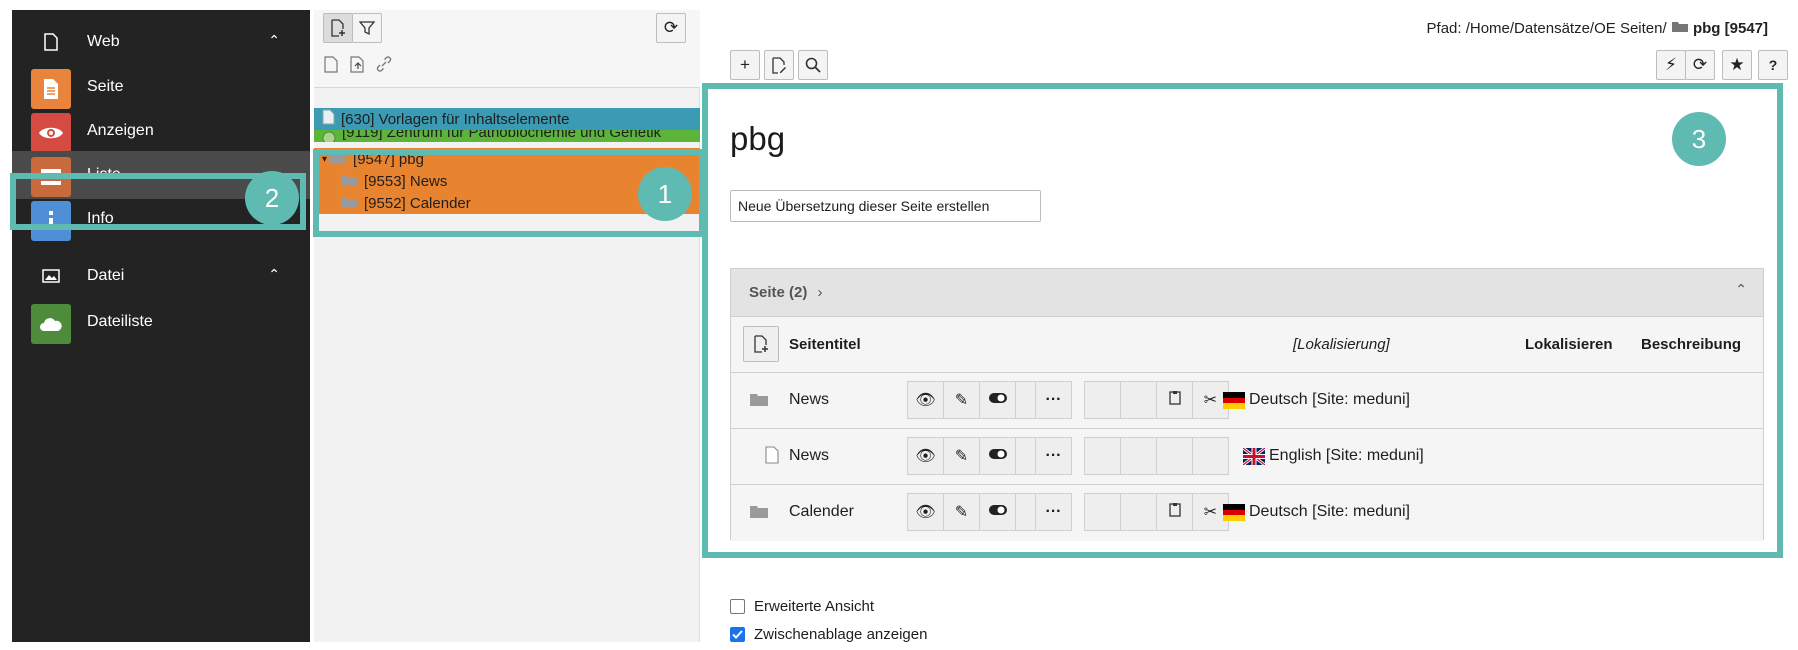 This screenshot has height=650, width=1798. I want to click on edit-page-icon, so click(779, 65).